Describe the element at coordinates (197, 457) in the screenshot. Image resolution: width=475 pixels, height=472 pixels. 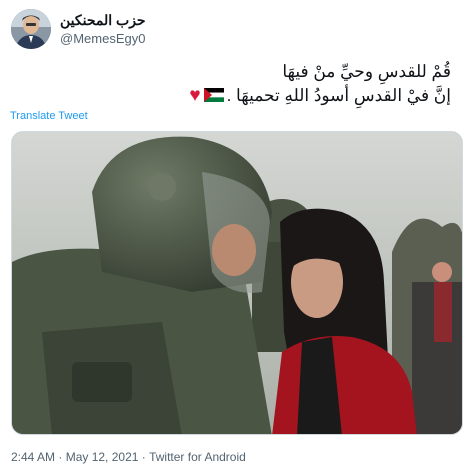
I see `tweet-source: Twitter for Android` at that location.